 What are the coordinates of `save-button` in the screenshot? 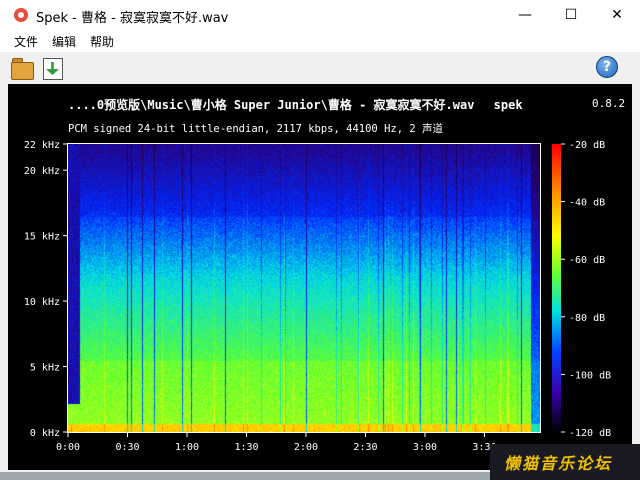 It's located at (52, 68).